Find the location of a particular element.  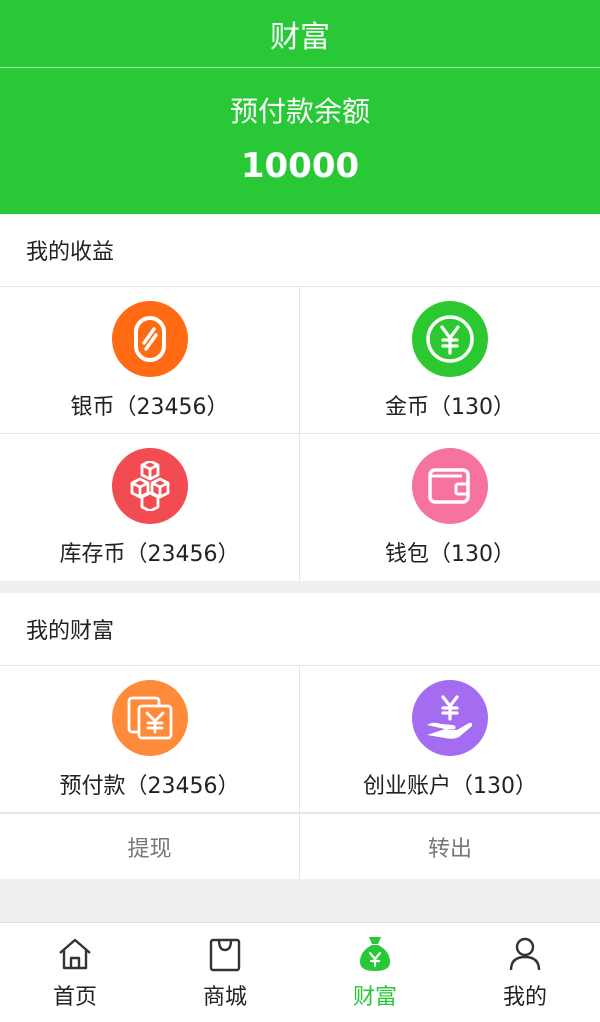

startup-account-item: 创业账户（130） is located at coordinates (450, 739).